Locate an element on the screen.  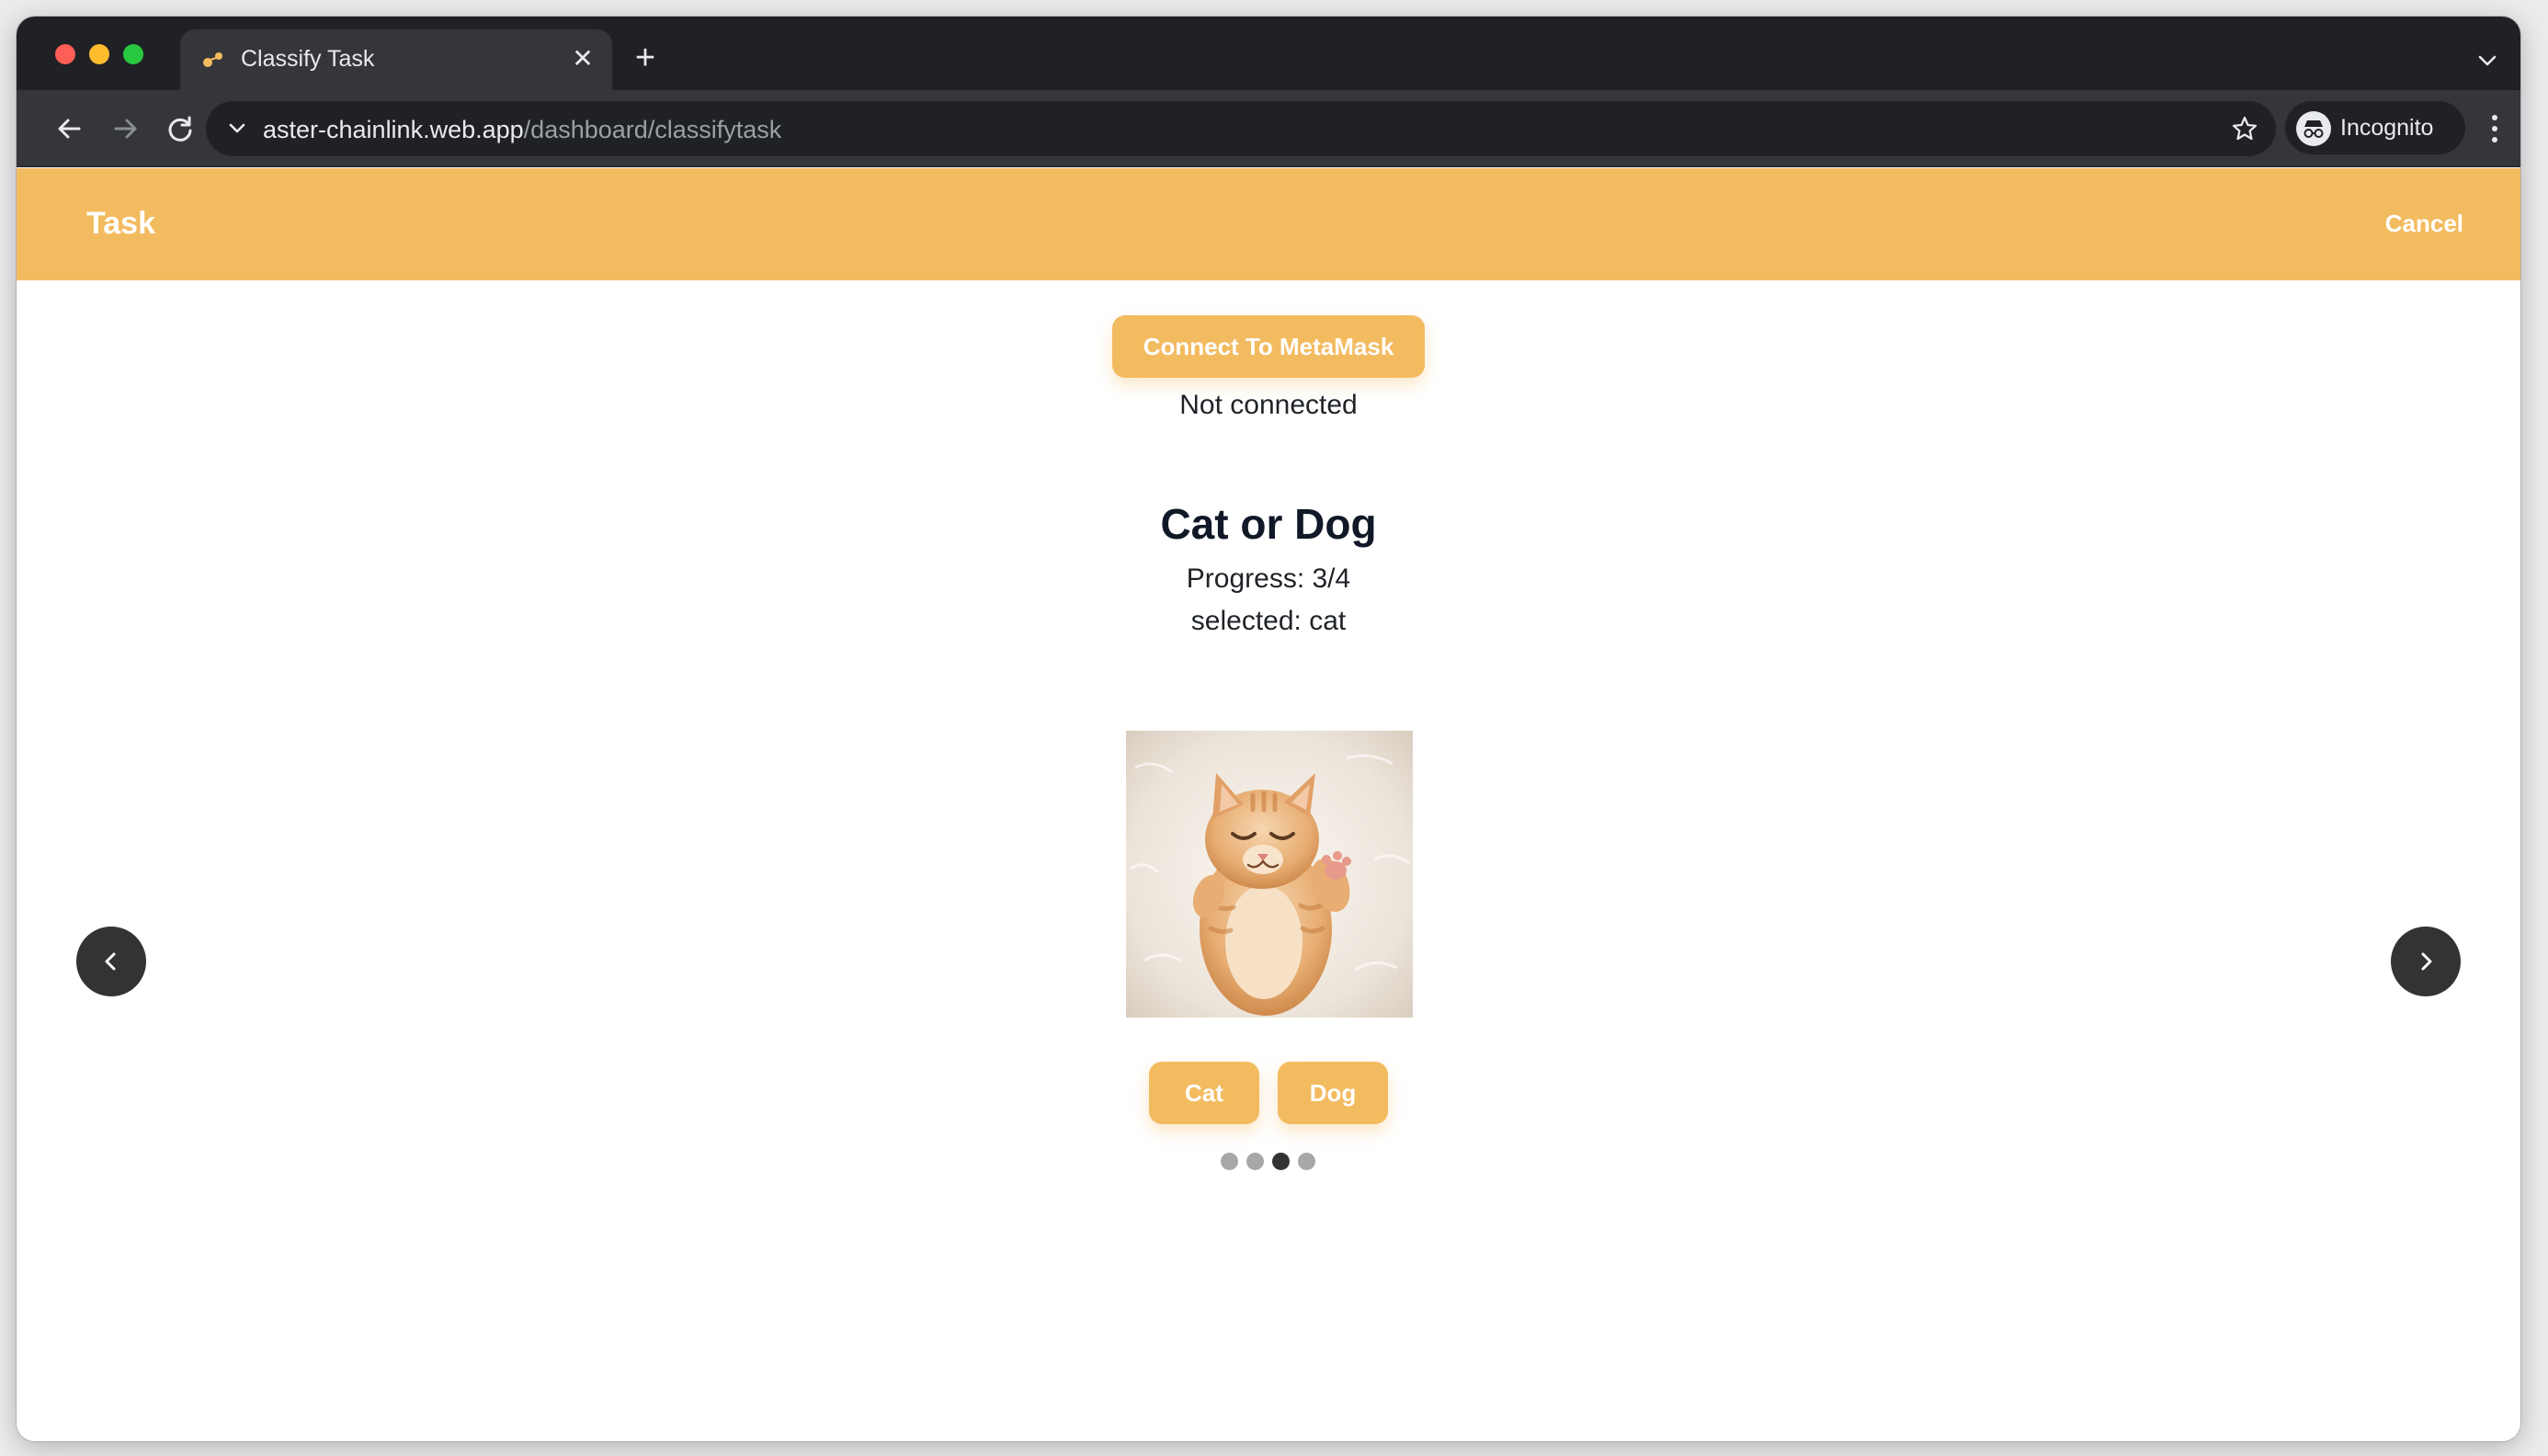
tab-close-icon: ✕ is located at coordinates (582, 59).